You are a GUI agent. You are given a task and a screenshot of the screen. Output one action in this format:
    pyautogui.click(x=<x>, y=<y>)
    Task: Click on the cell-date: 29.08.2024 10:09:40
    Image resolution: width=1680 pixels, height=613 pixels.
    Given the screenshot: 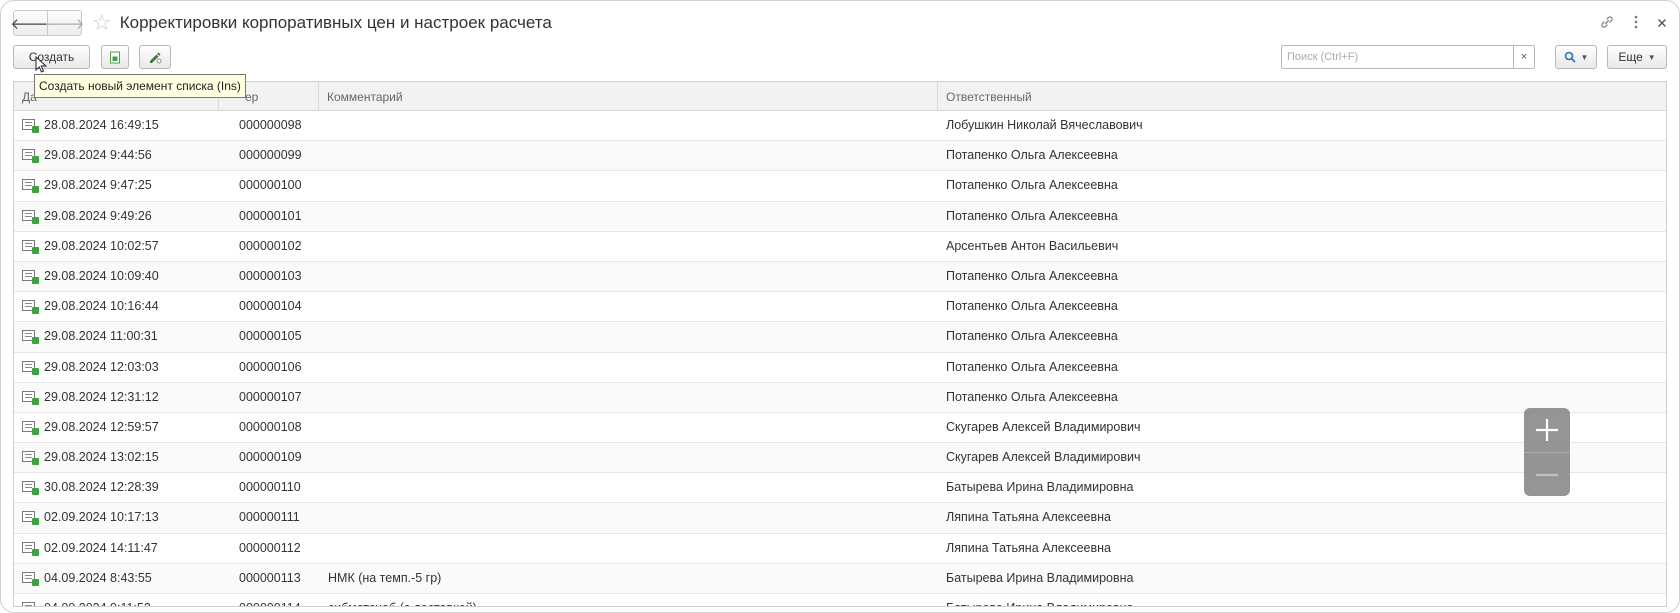 What is the action you would take?
    pyautogui.click(x=90, y=276)
    